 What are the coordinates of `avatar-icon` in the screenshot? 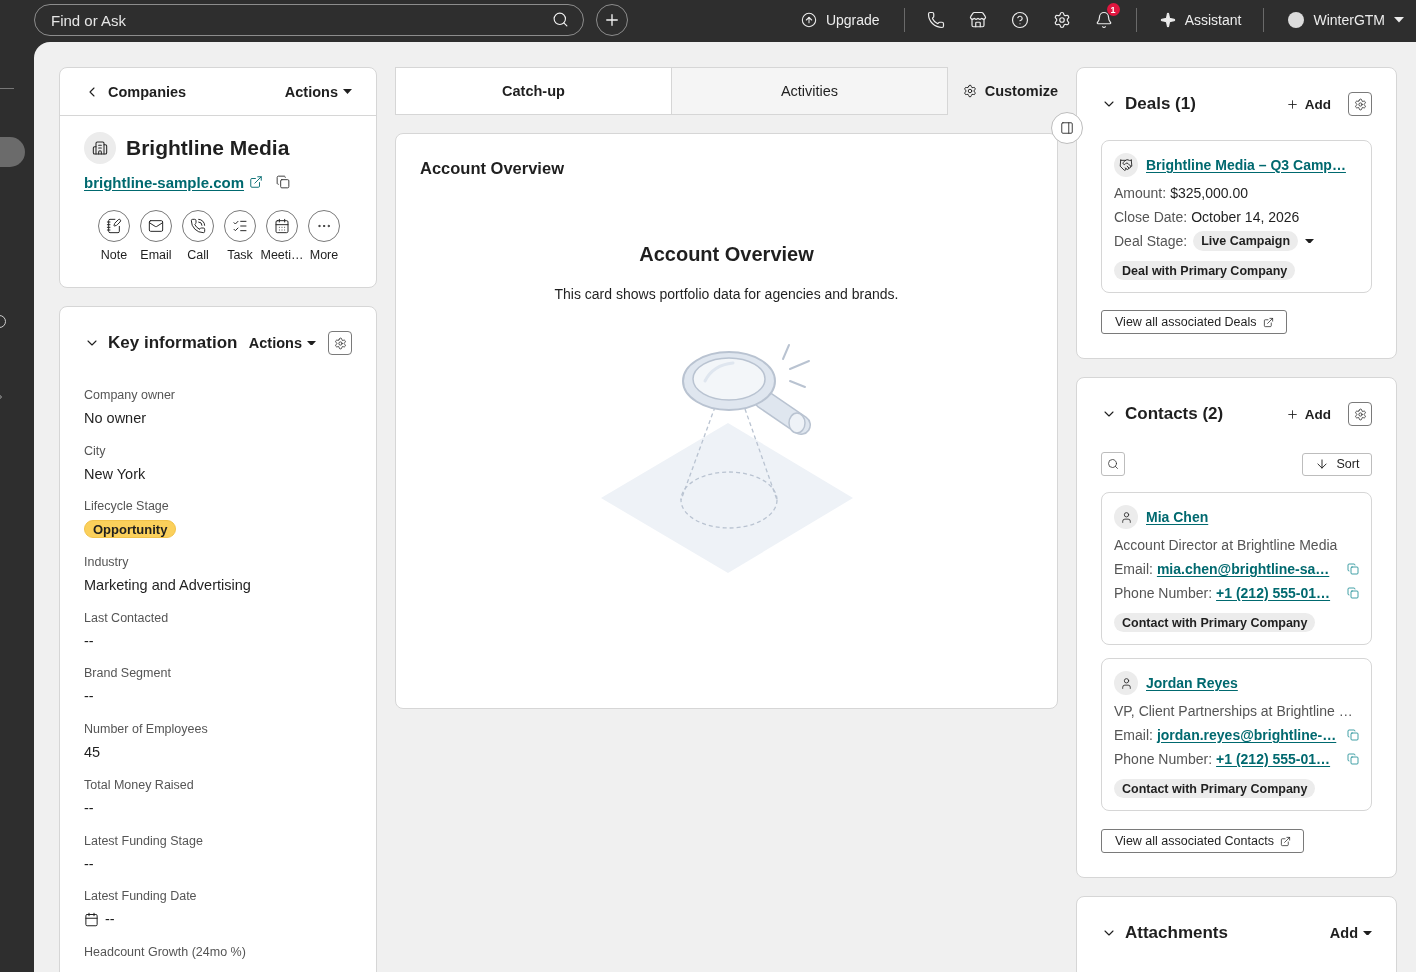 It's located at (1296, 20).